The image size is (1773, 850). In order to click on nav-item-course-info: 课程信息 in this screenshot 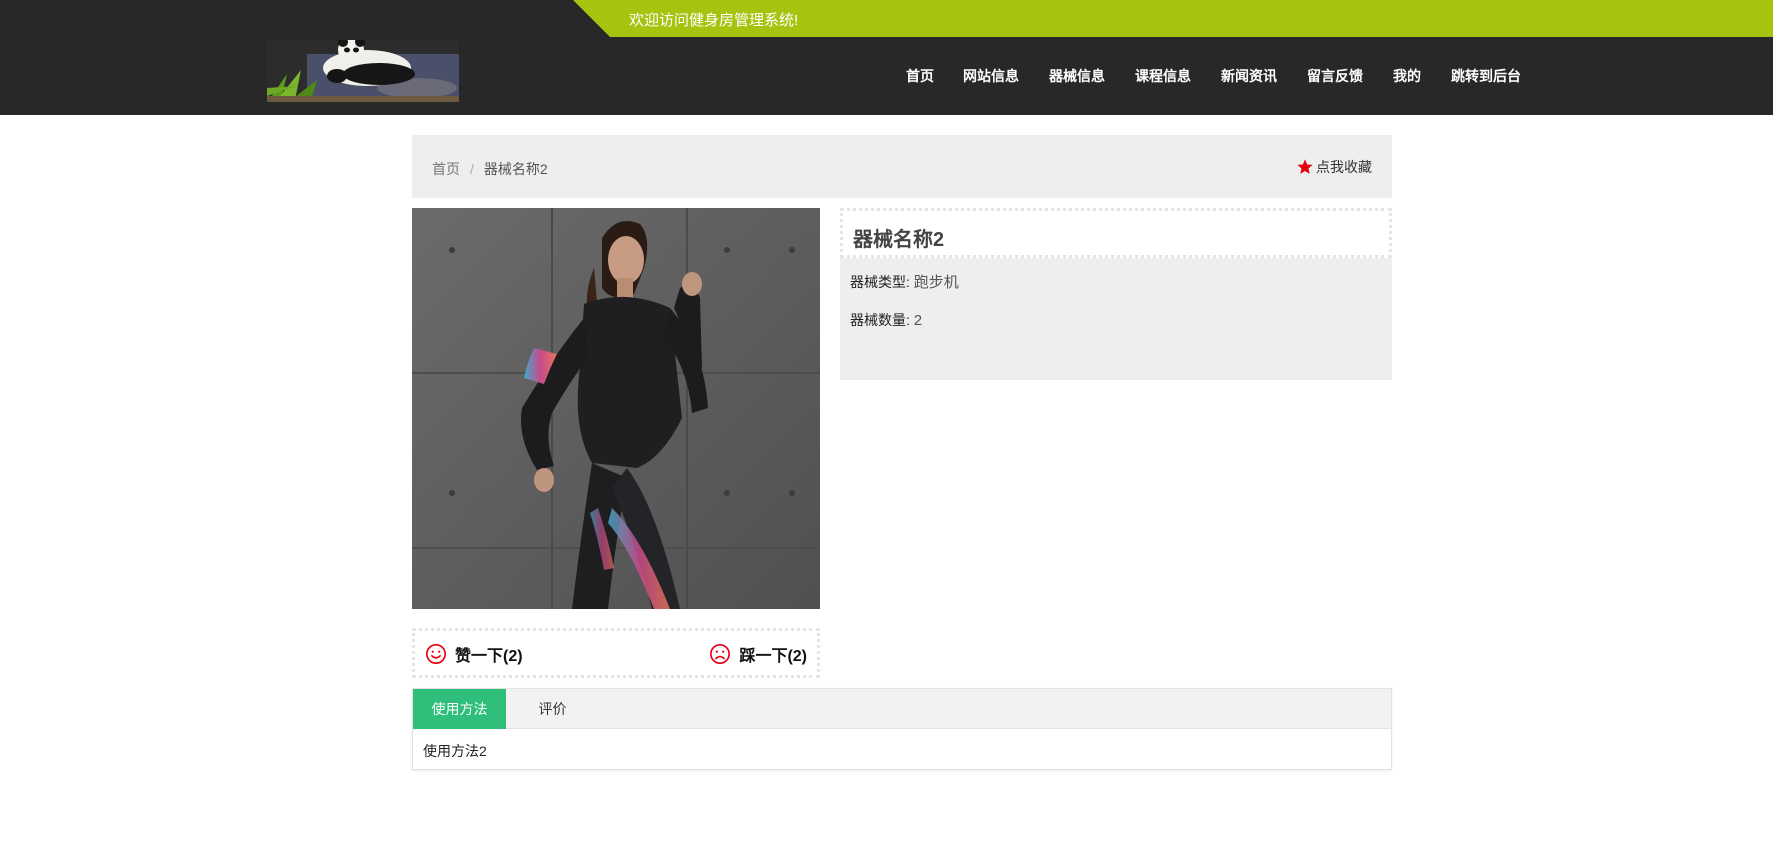, I will do `click(1163, 76)`.